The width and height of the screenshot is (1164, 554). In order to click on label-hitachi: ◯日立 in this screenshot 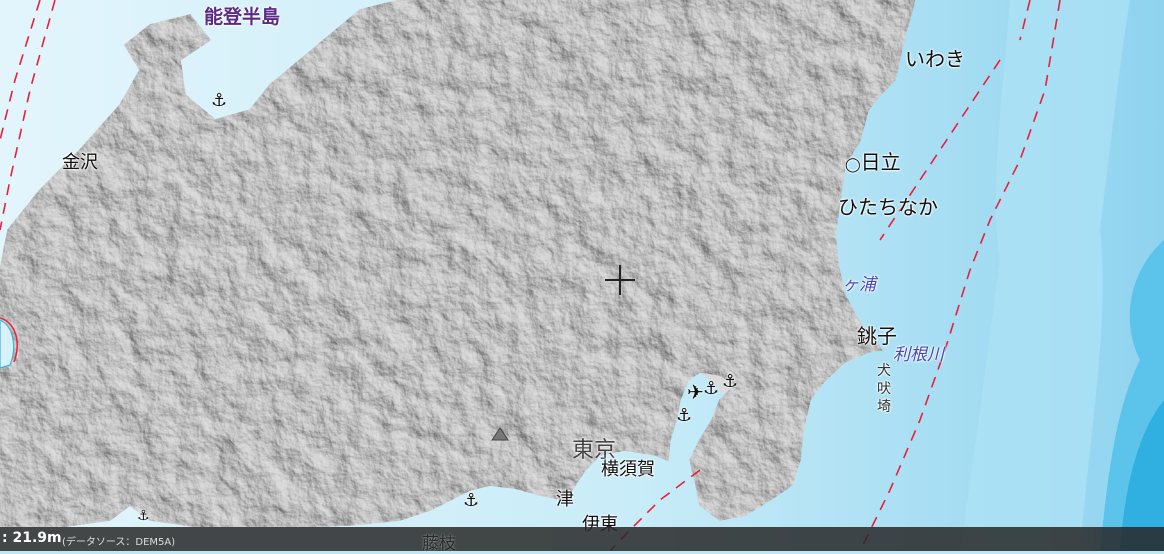, I will do `click(873, 160)`.